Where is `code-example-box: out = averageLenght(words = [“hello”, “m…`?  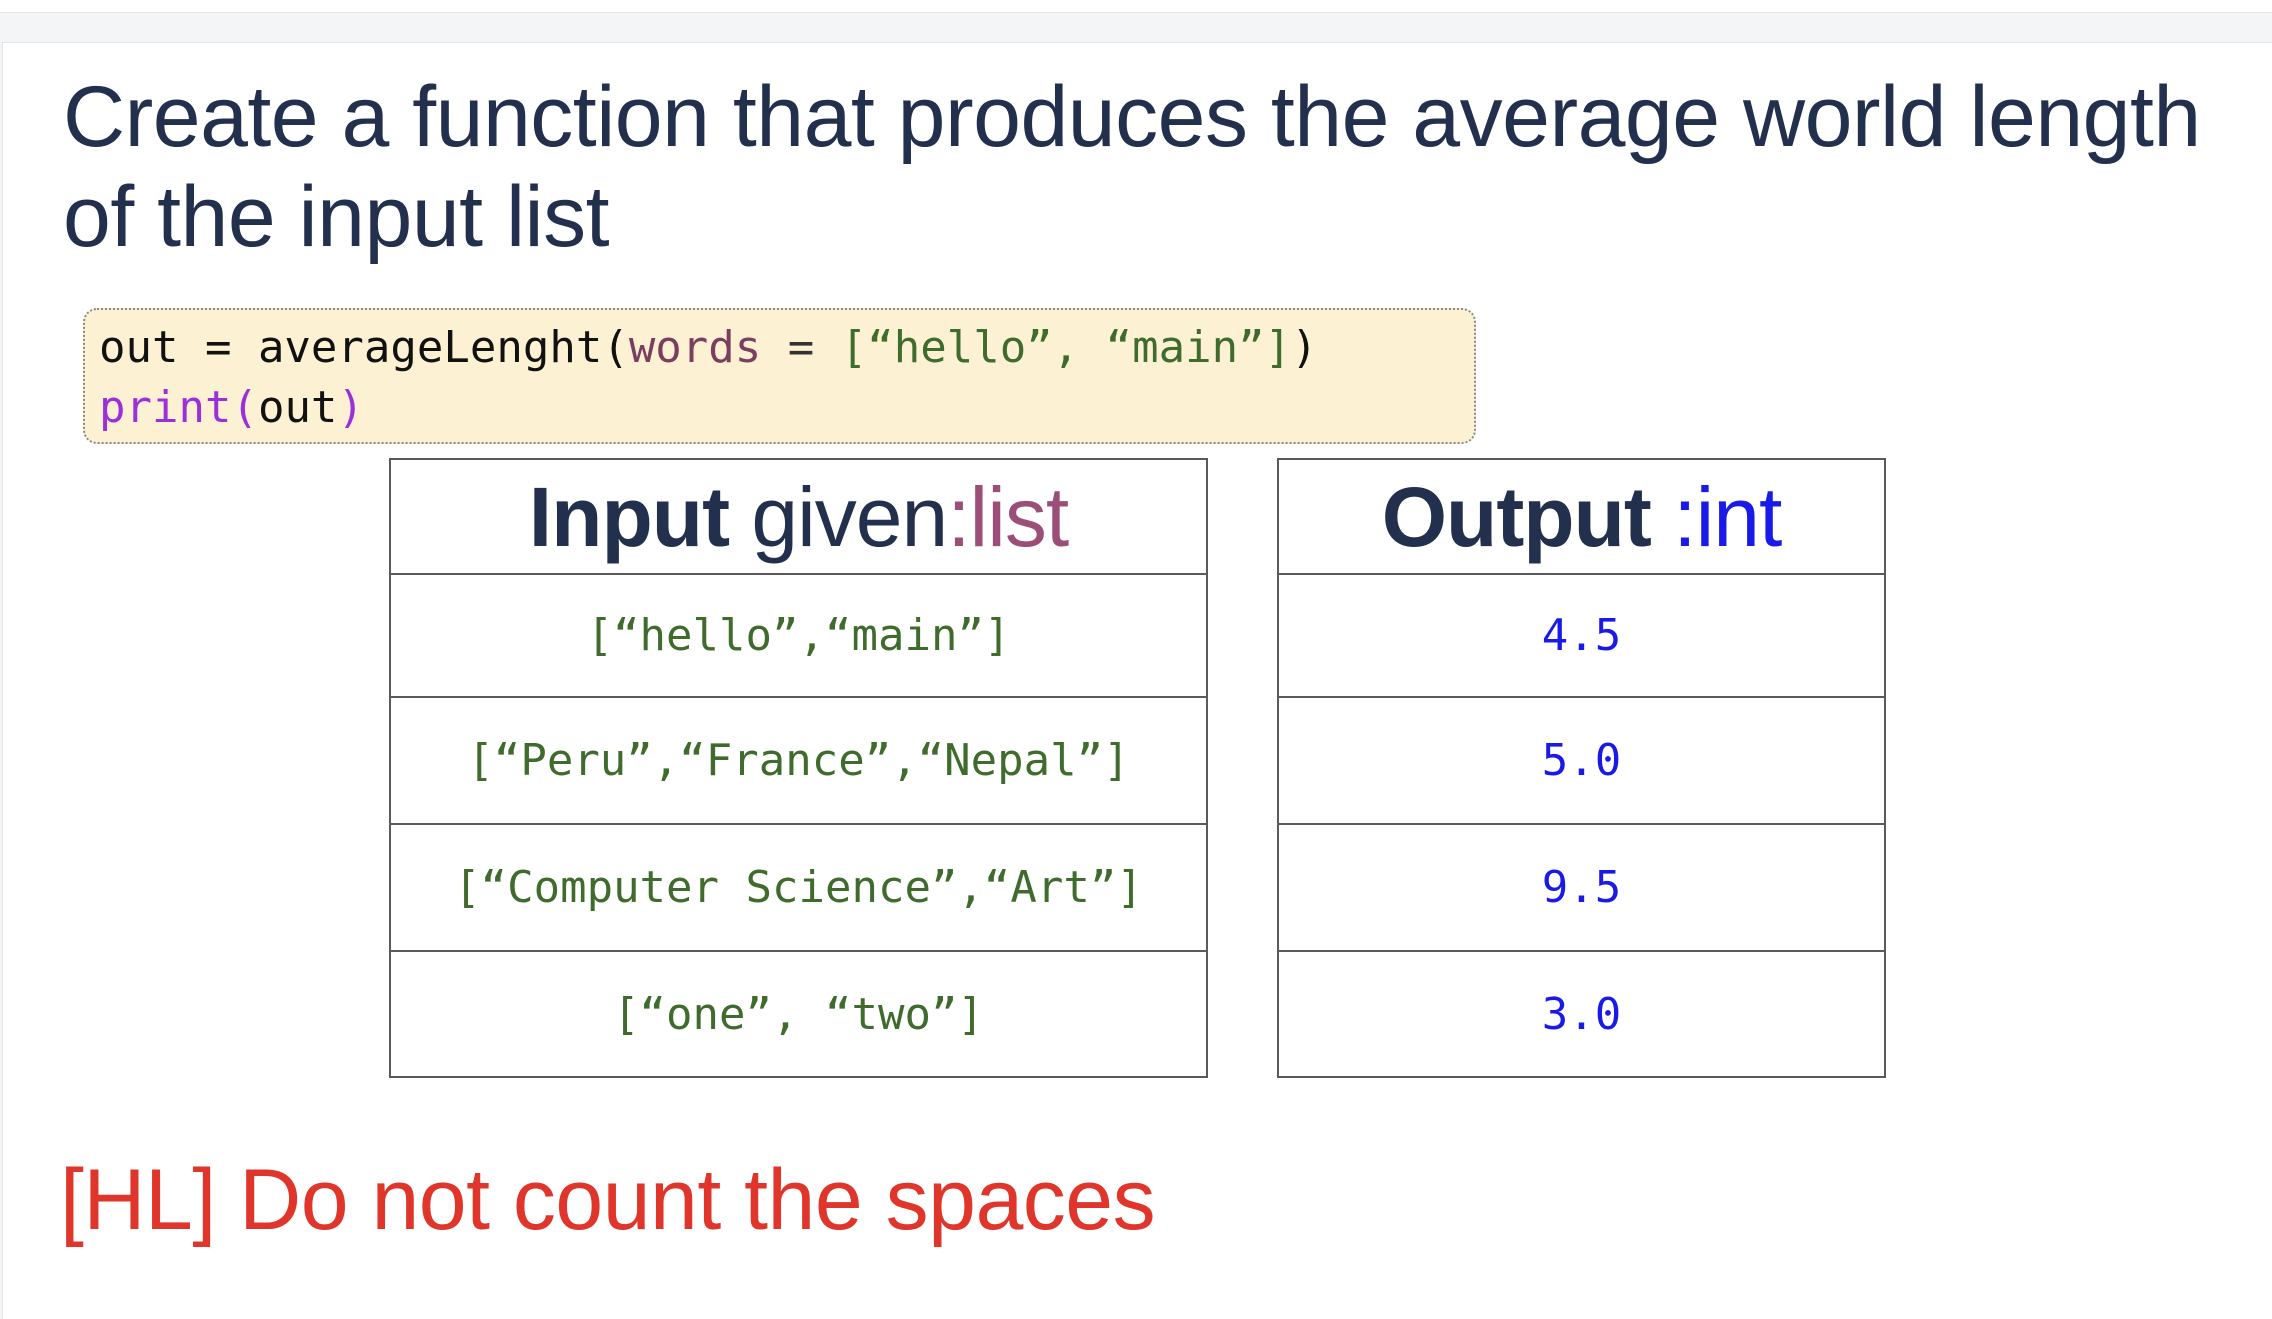
code-example-box: out = averageLenght(words = [“hello”, “m… is located at coordinates (779, 376).